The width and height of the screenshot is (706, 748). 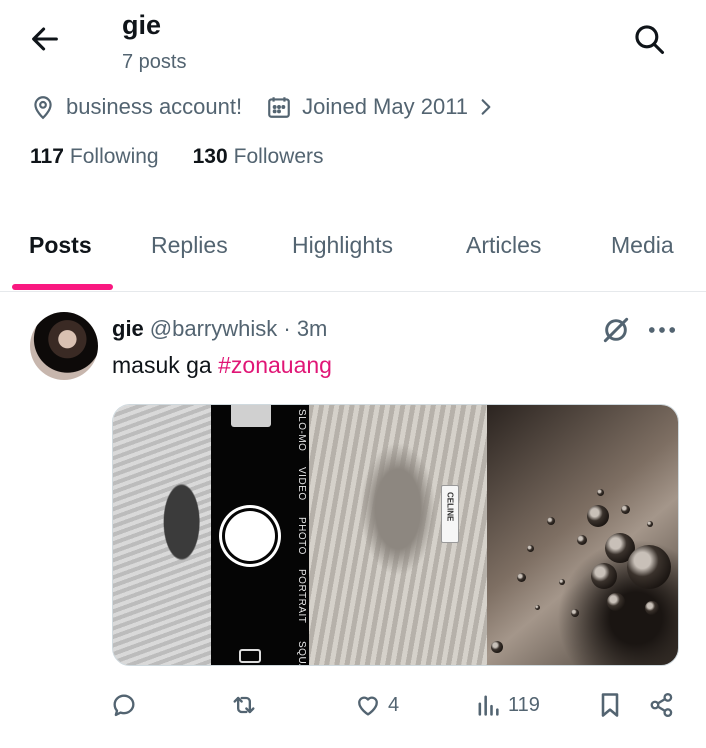 I want to click on tab-highlights: Highlights, so click(x=342, y=245).